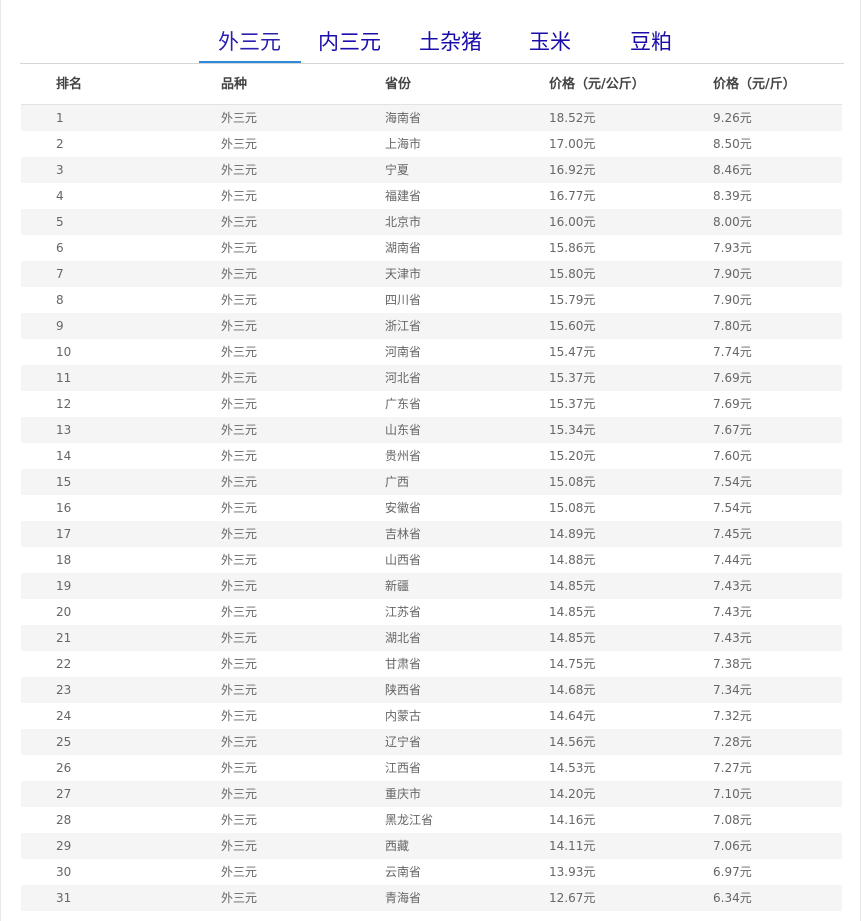  What do you see at coordinates (431, 248) in the screenshot?
I see `table-row: 6 外三元 湖南省 15.86元 7.93元` at bounding box center [431, 248].